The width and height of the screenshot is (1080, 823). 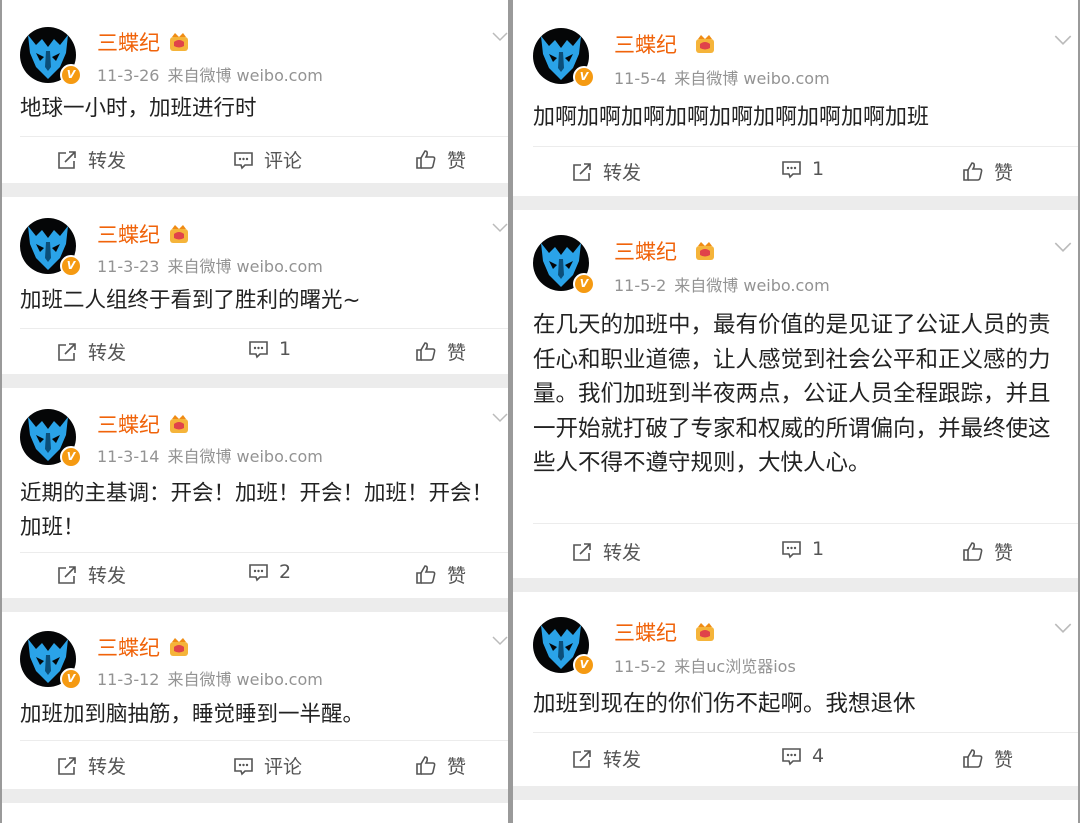 I want to click on next-post-card-partial, so click(x=795, y=811).